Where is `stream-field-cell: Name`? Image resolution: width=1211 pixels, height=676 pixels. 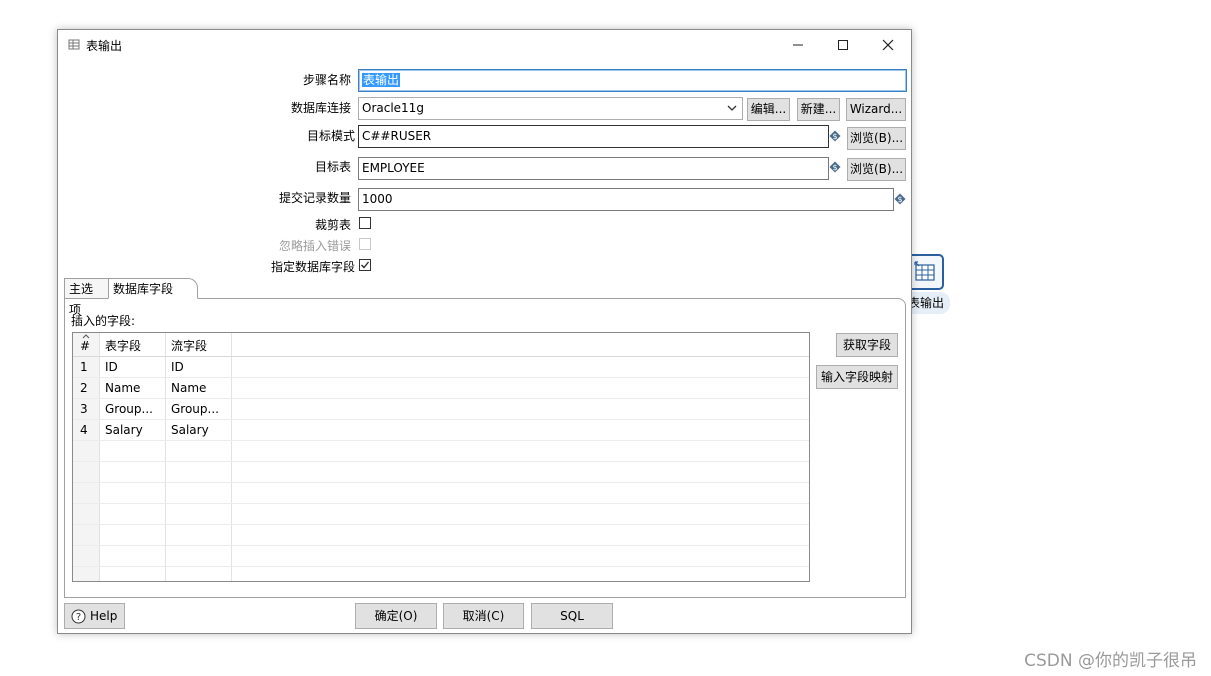
stream-field-cell: Name is located at coordinates (200, 388).